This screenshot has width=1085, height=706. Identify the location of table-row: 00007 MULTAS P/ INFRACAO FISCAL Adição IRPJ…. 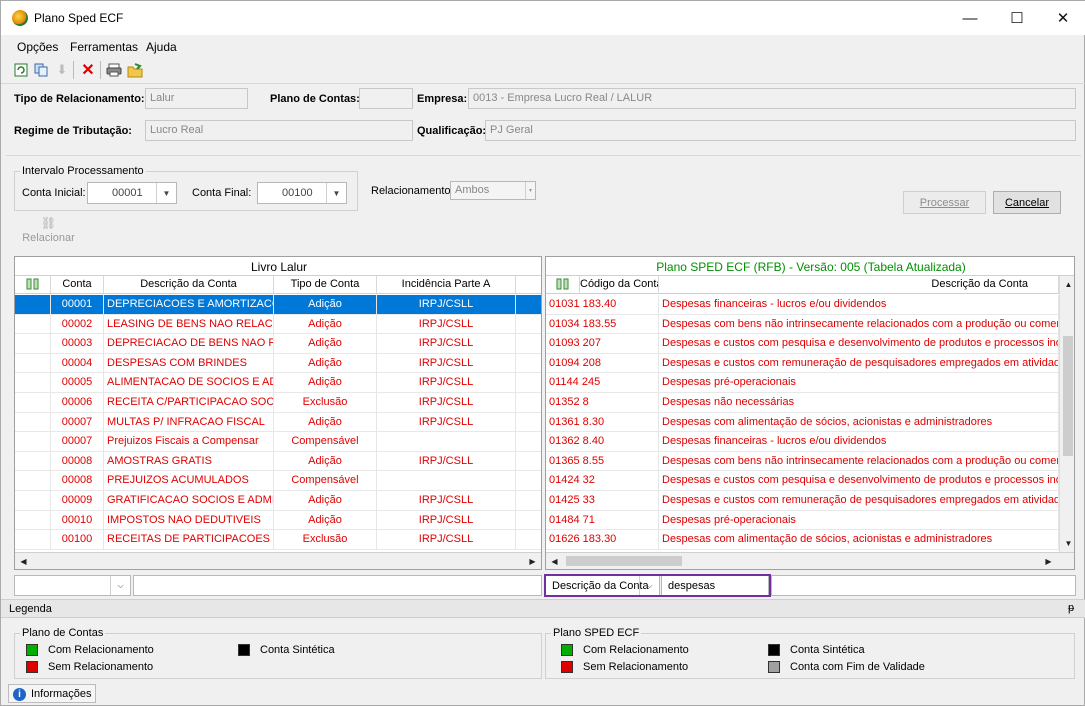
(278, 422).